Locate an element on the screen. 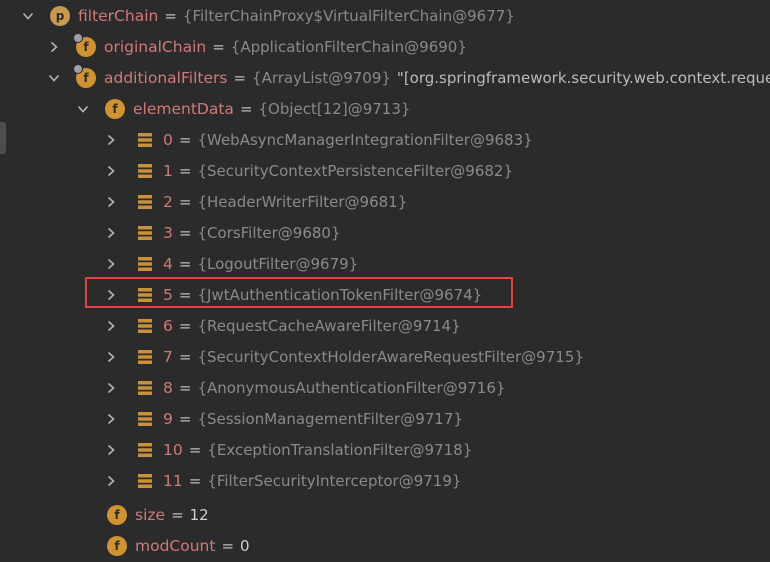  array-element-row: 6 = {RequestCacheAwareFilter@9714} is located at coordinates (385, 325).